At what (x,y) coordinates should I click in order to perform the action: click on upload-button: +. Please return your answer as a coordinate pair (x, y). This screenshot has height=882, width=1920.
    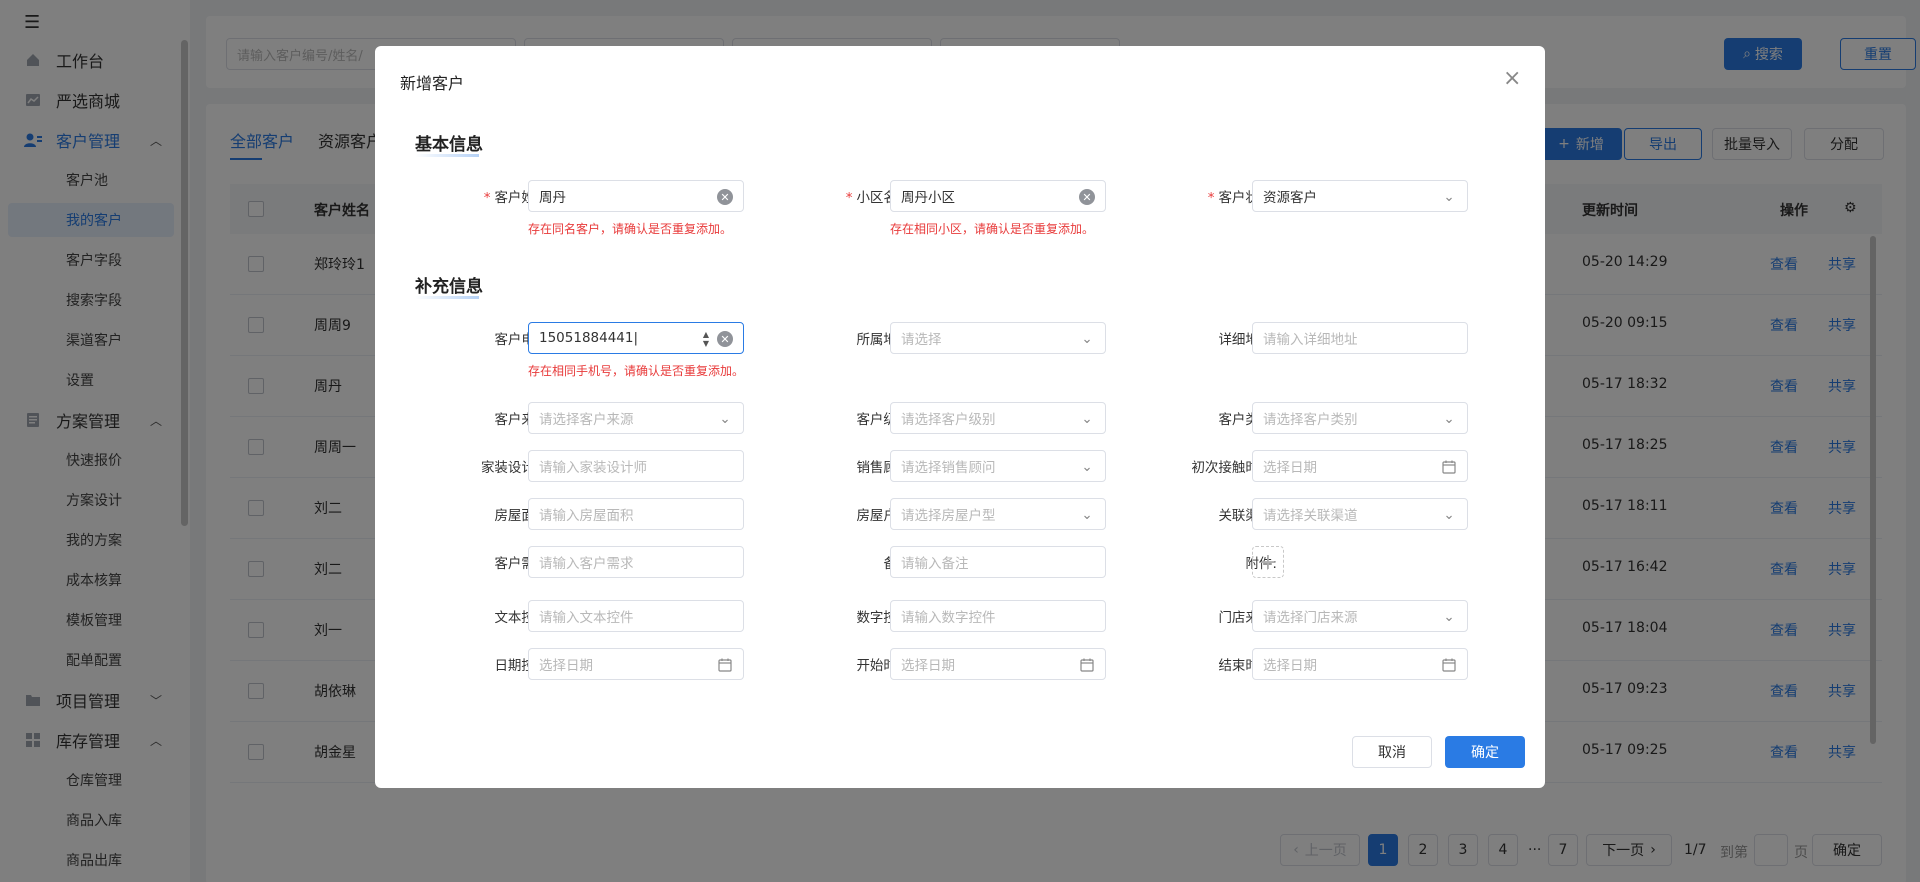
    Looking at the image, I should click on (1268, 562).